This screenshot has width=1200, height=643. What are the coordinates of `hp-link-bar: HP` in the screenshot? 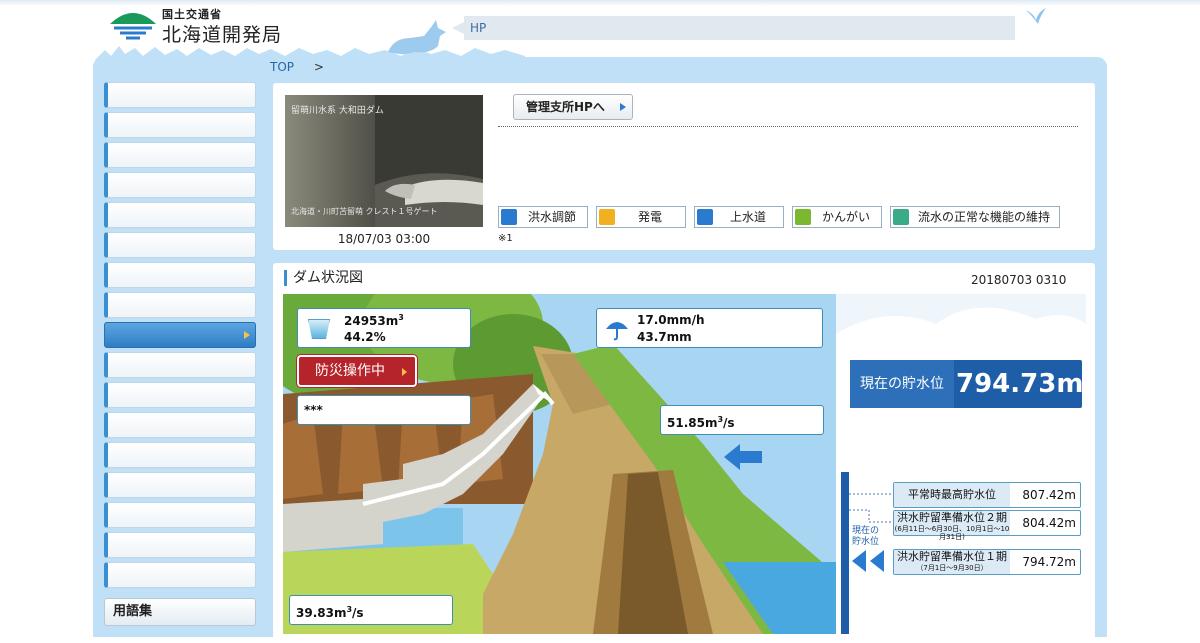 It's located at (739, 28).